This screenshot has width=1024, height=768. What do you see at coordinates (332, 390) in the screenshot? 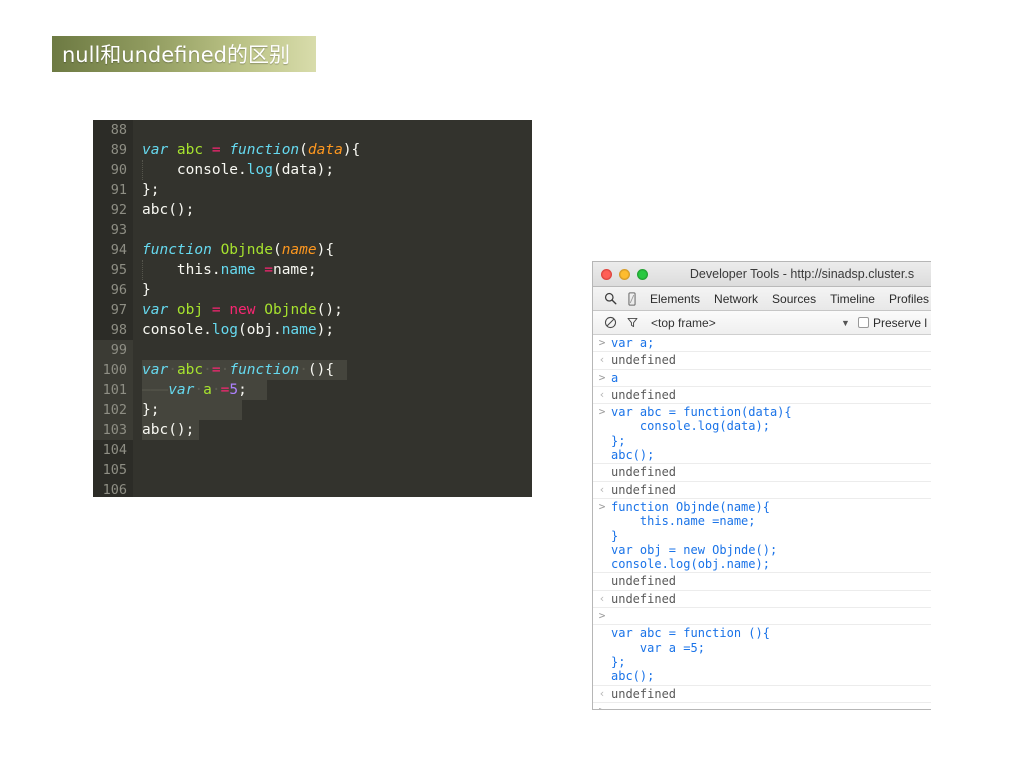
I see `code-line-content: ———var·a·=5;` at bounding box center [332, 390].